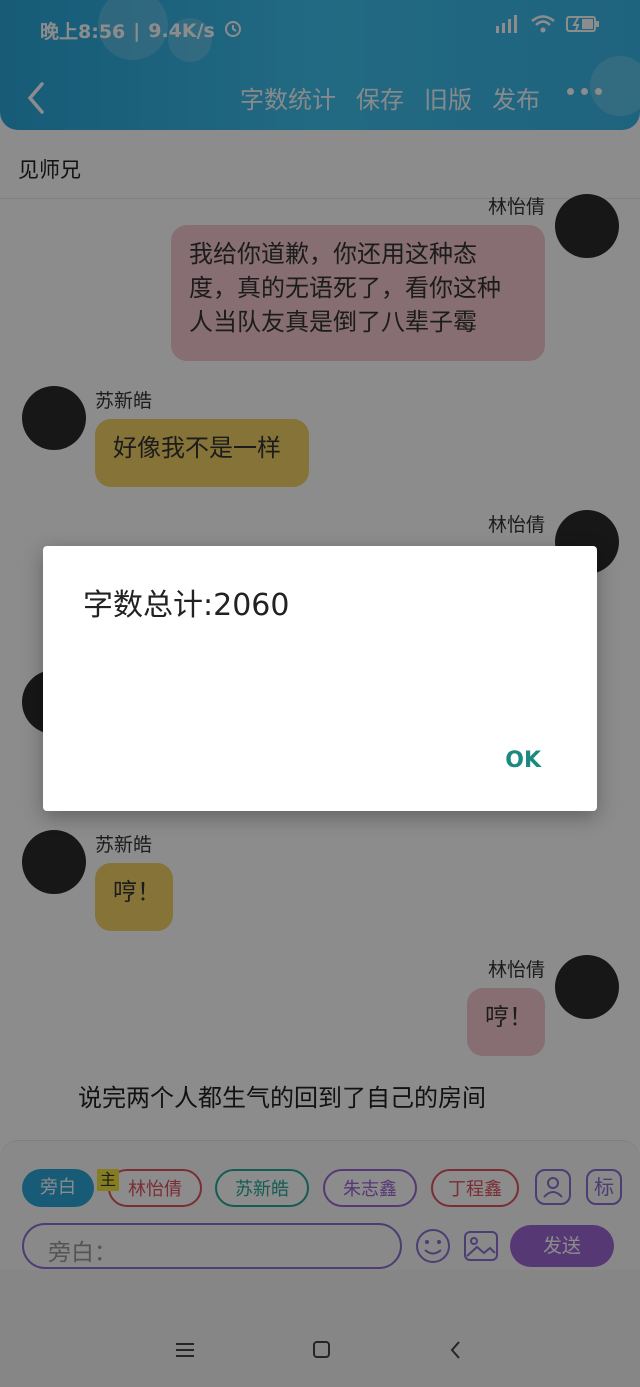 The image size is (640, 1387). What do you see at coordinates (523, 760) in the screenshot?
I see `ok-button: OK` at bounding box center [523, 760].